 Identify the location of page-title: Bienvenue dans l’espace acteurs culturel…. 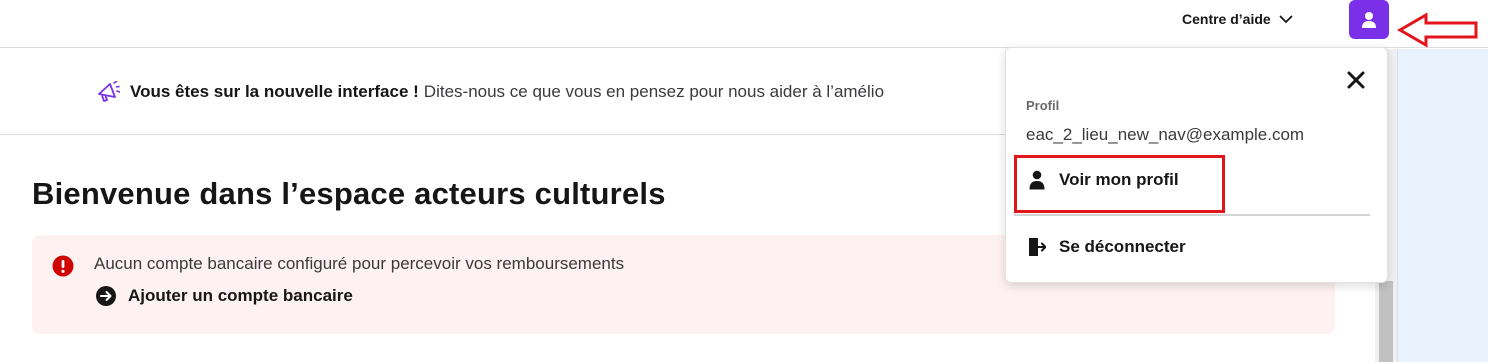
(349, 193).